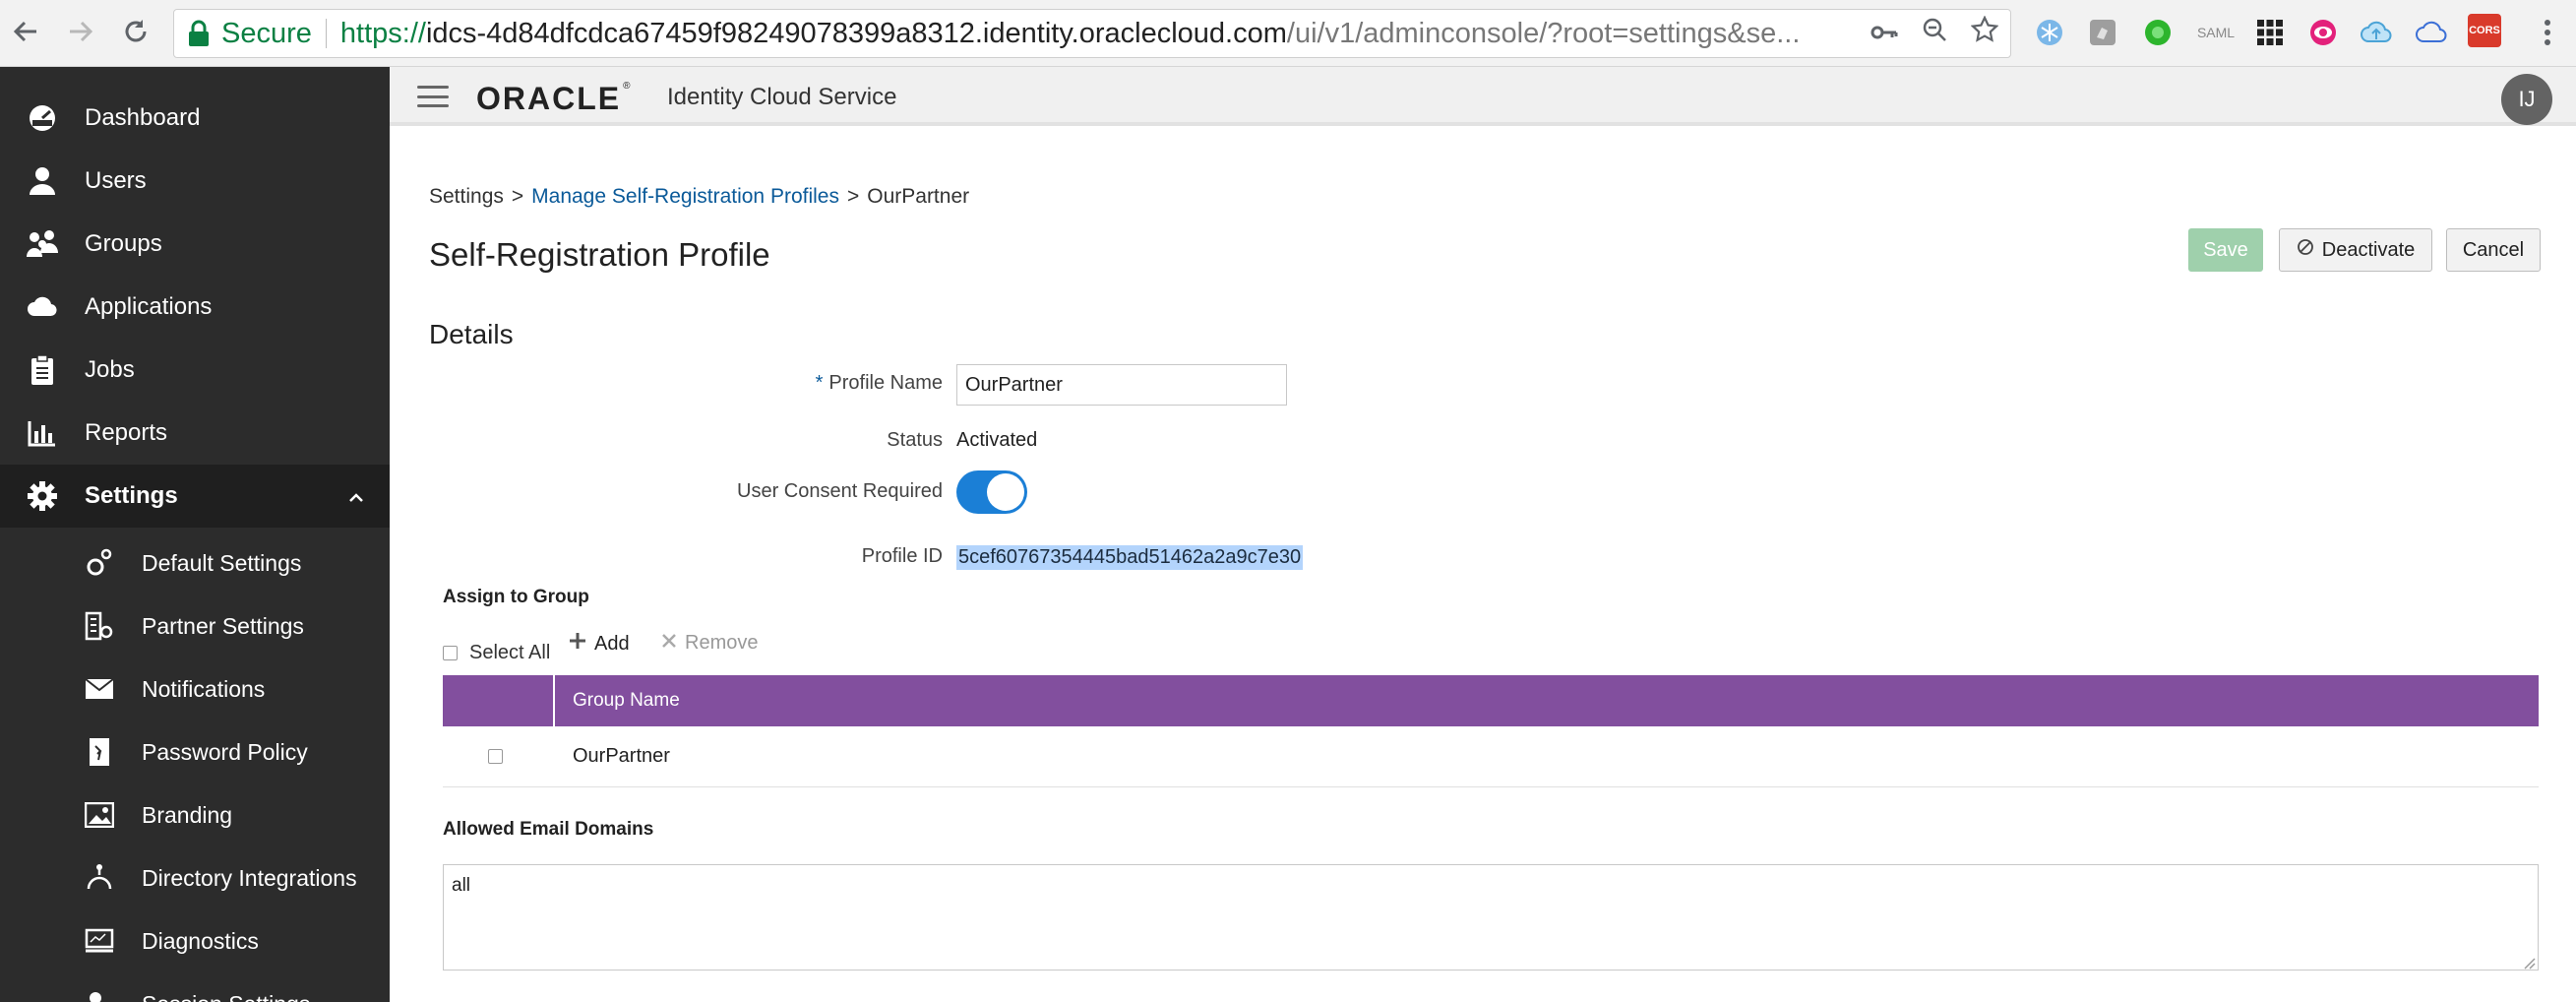  Describe the element at coordinates (461, 885) in the screenshot. I see `allowed-domains-value: all` at that location.